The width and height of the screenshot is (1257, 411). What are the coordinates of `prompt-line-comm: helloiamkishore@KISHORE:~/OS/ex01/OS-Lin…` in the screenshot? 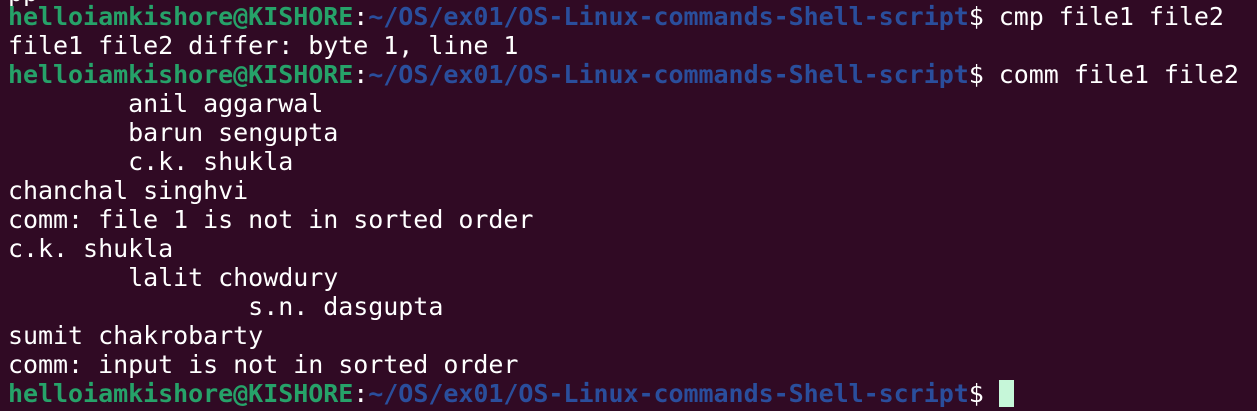 It's located at (623, 74).